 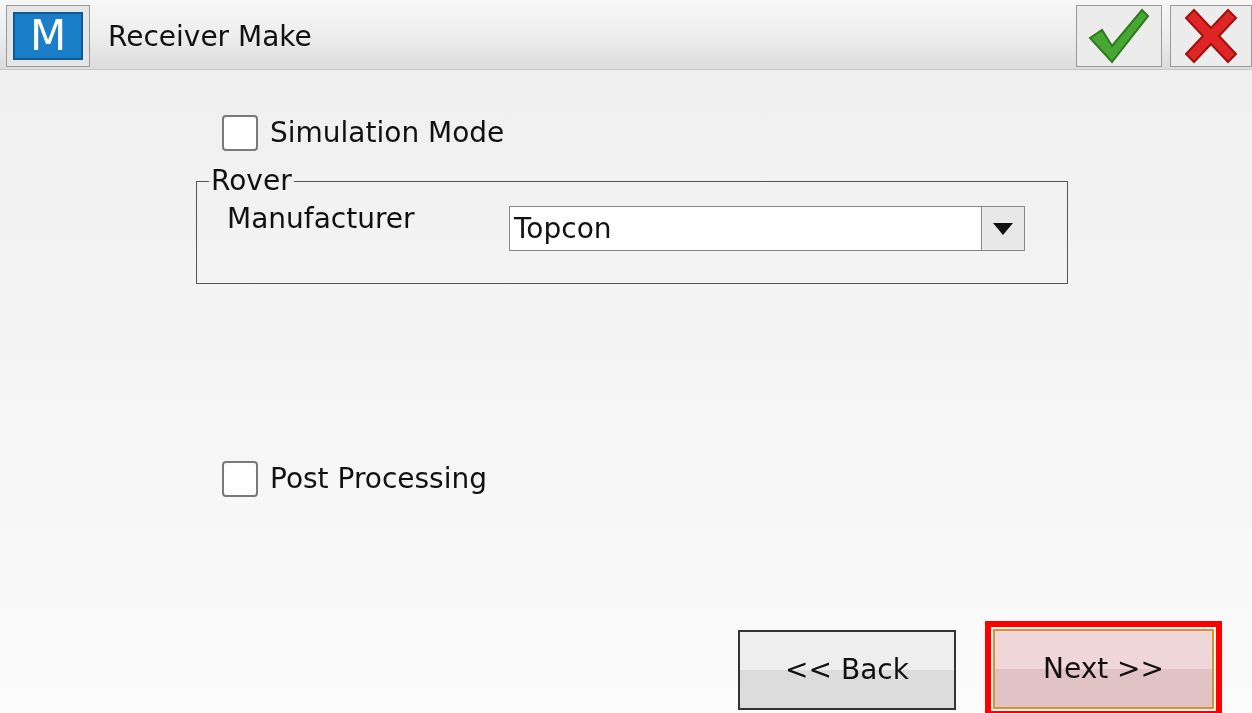 I want to click on app-menu-button: M, so click(x=48, y=36).